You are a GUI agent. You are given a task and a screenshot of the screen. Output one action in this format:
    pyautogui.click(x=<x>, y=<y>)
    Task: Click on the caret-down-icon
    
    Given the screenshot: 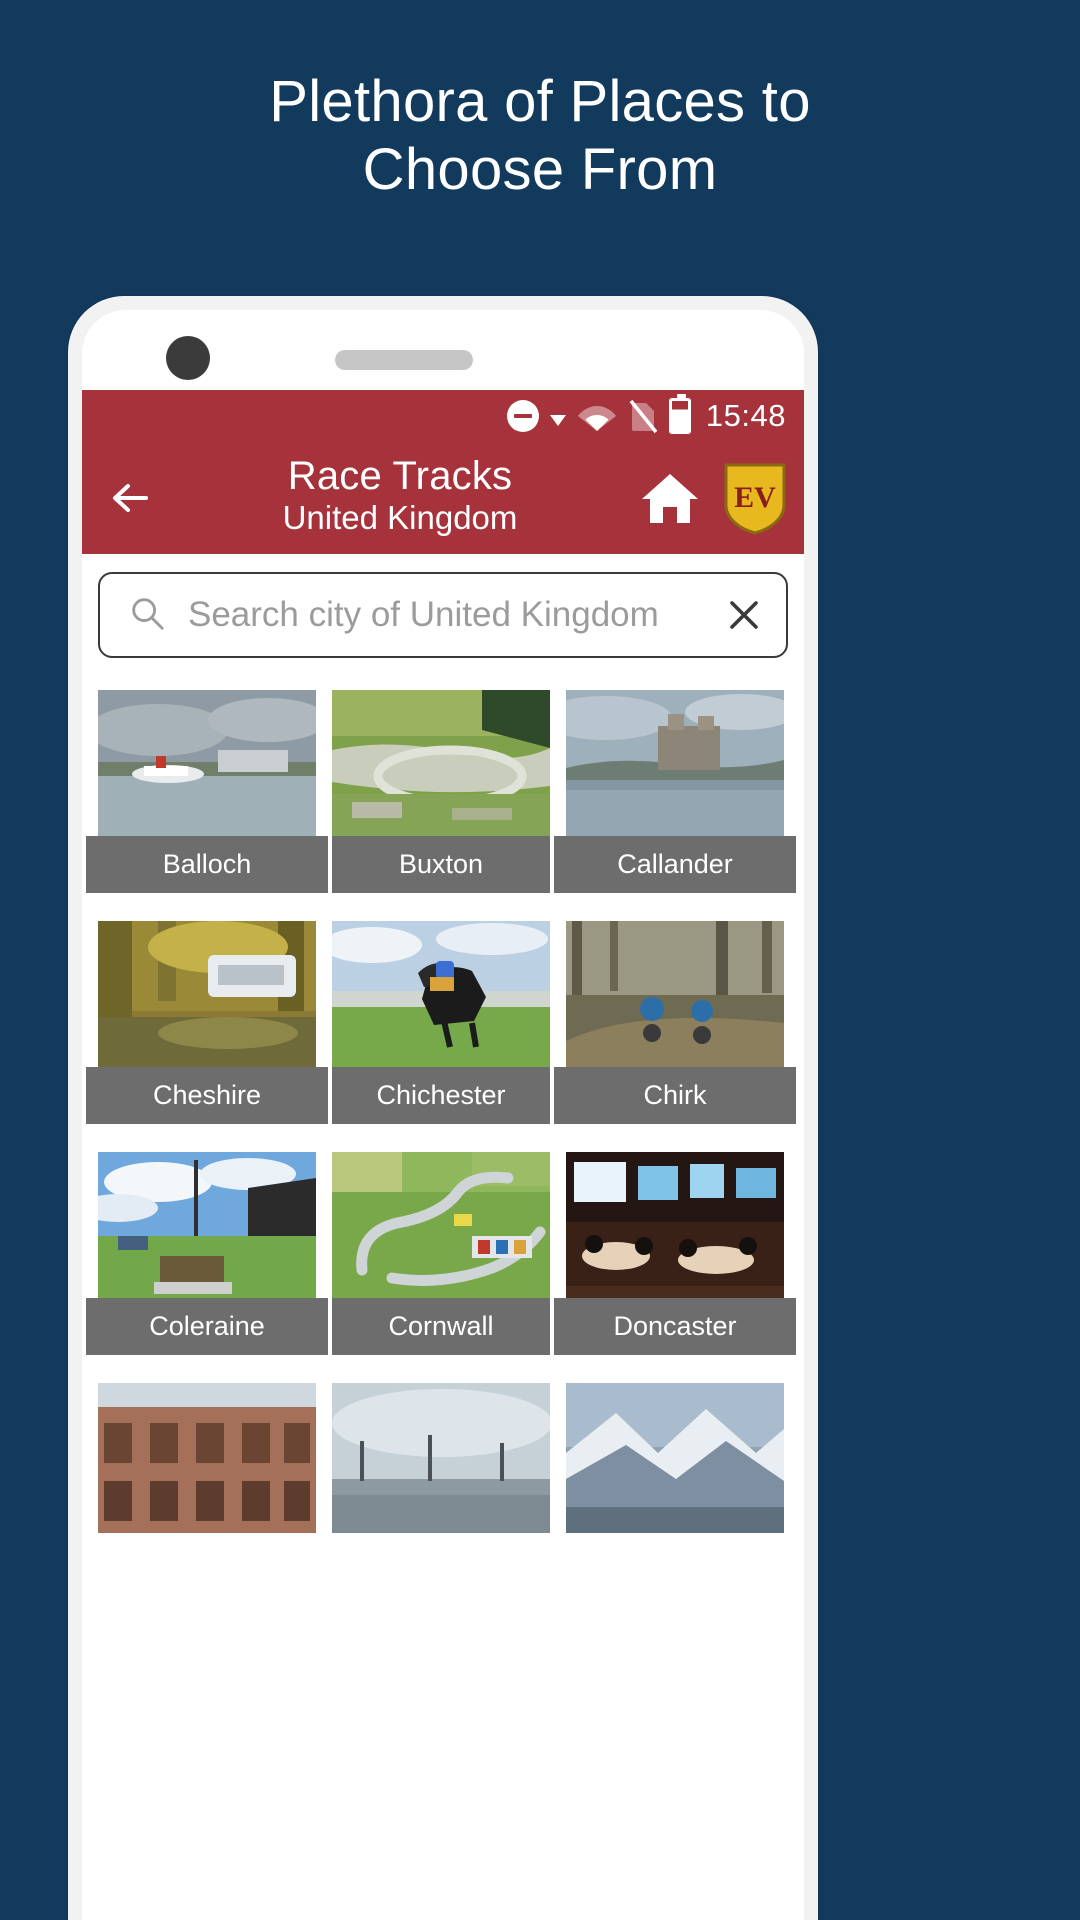 What is the action you would take?
    pyautogui.click(x=557, y=416)
    